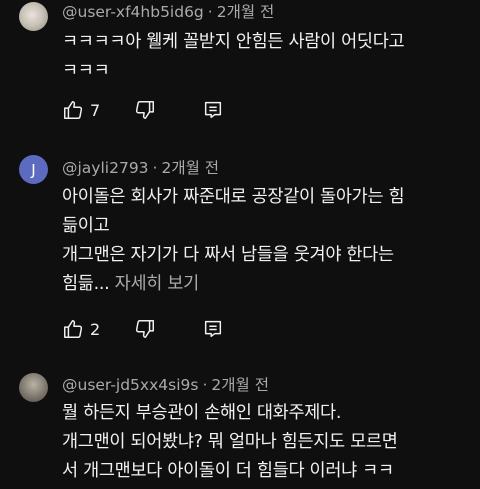  I want to click on comment-actions: 7, so click(143, 110).